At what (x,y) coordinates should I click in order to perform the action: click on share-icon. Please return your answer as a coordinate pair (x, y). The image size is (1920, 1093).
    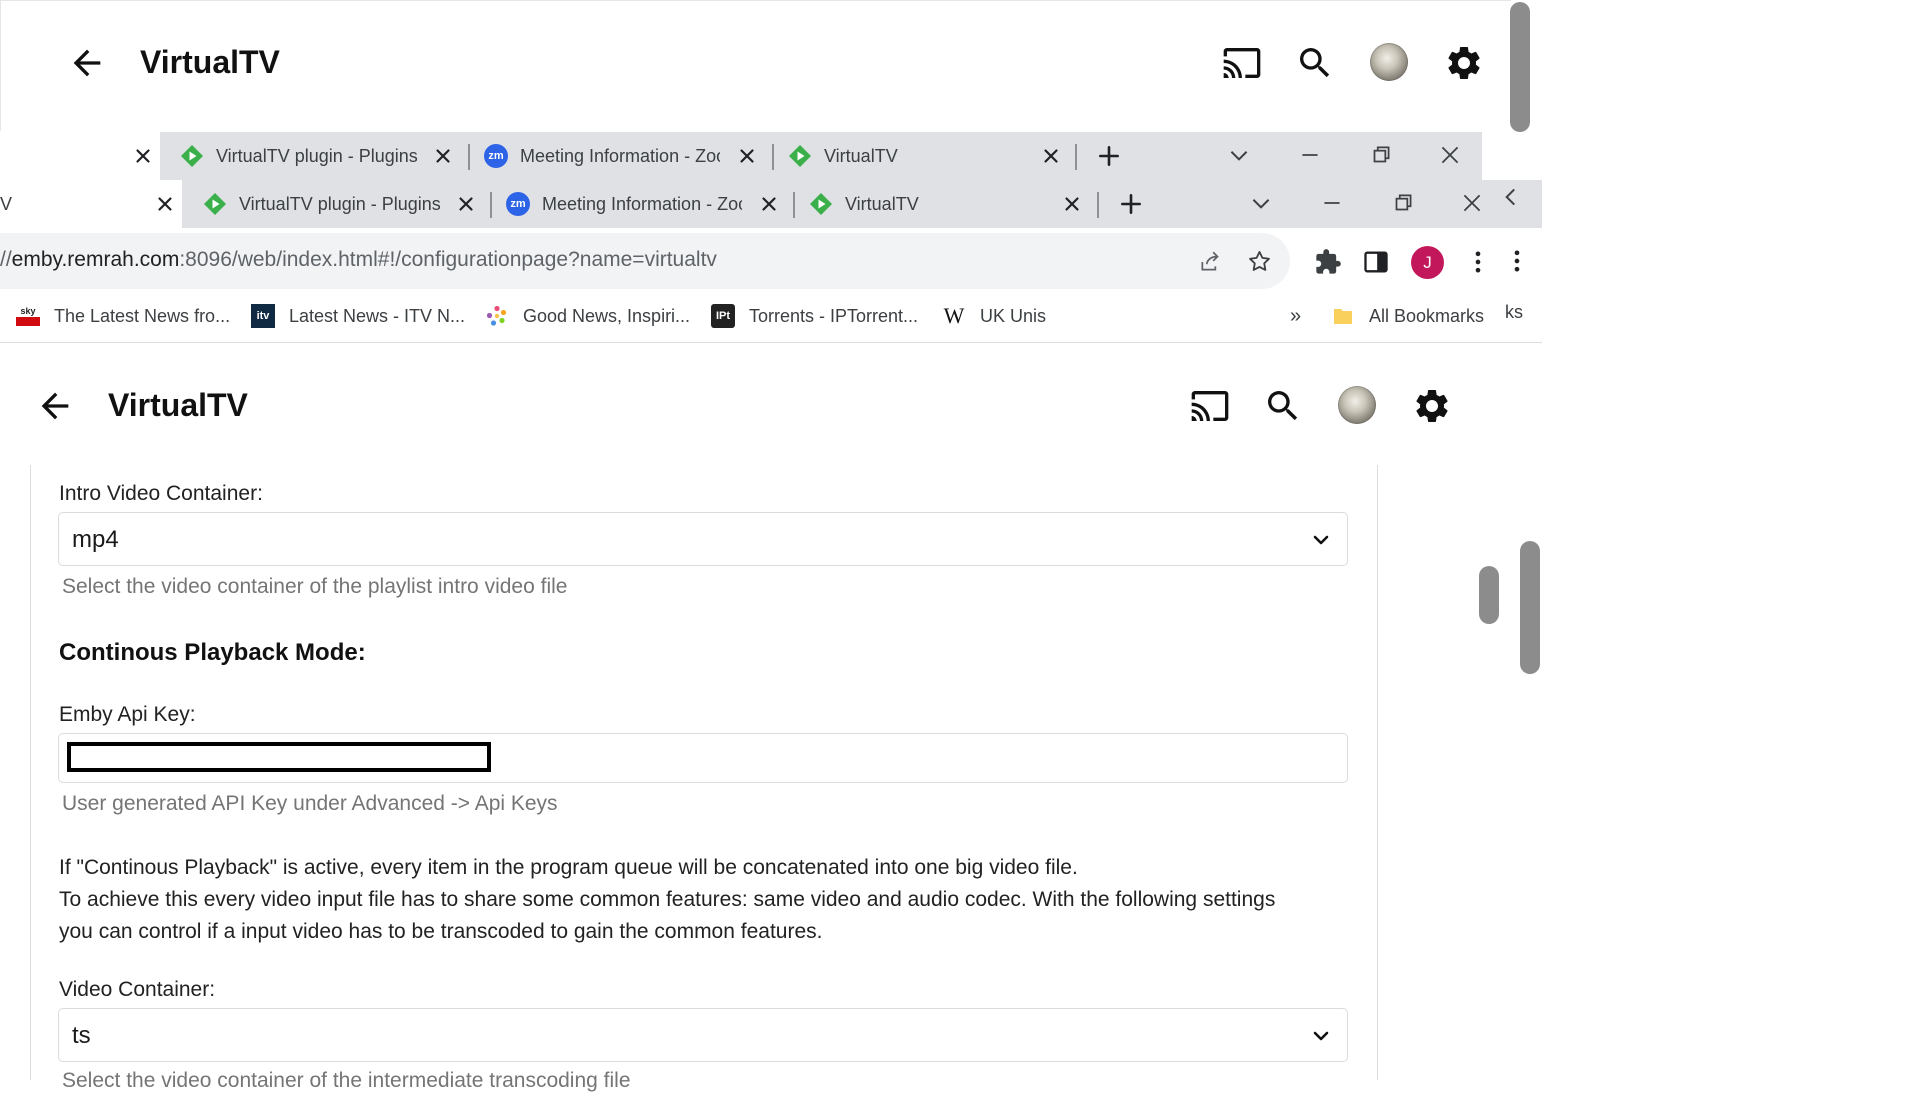
    Looking at the image, I should click on (1211, 262).